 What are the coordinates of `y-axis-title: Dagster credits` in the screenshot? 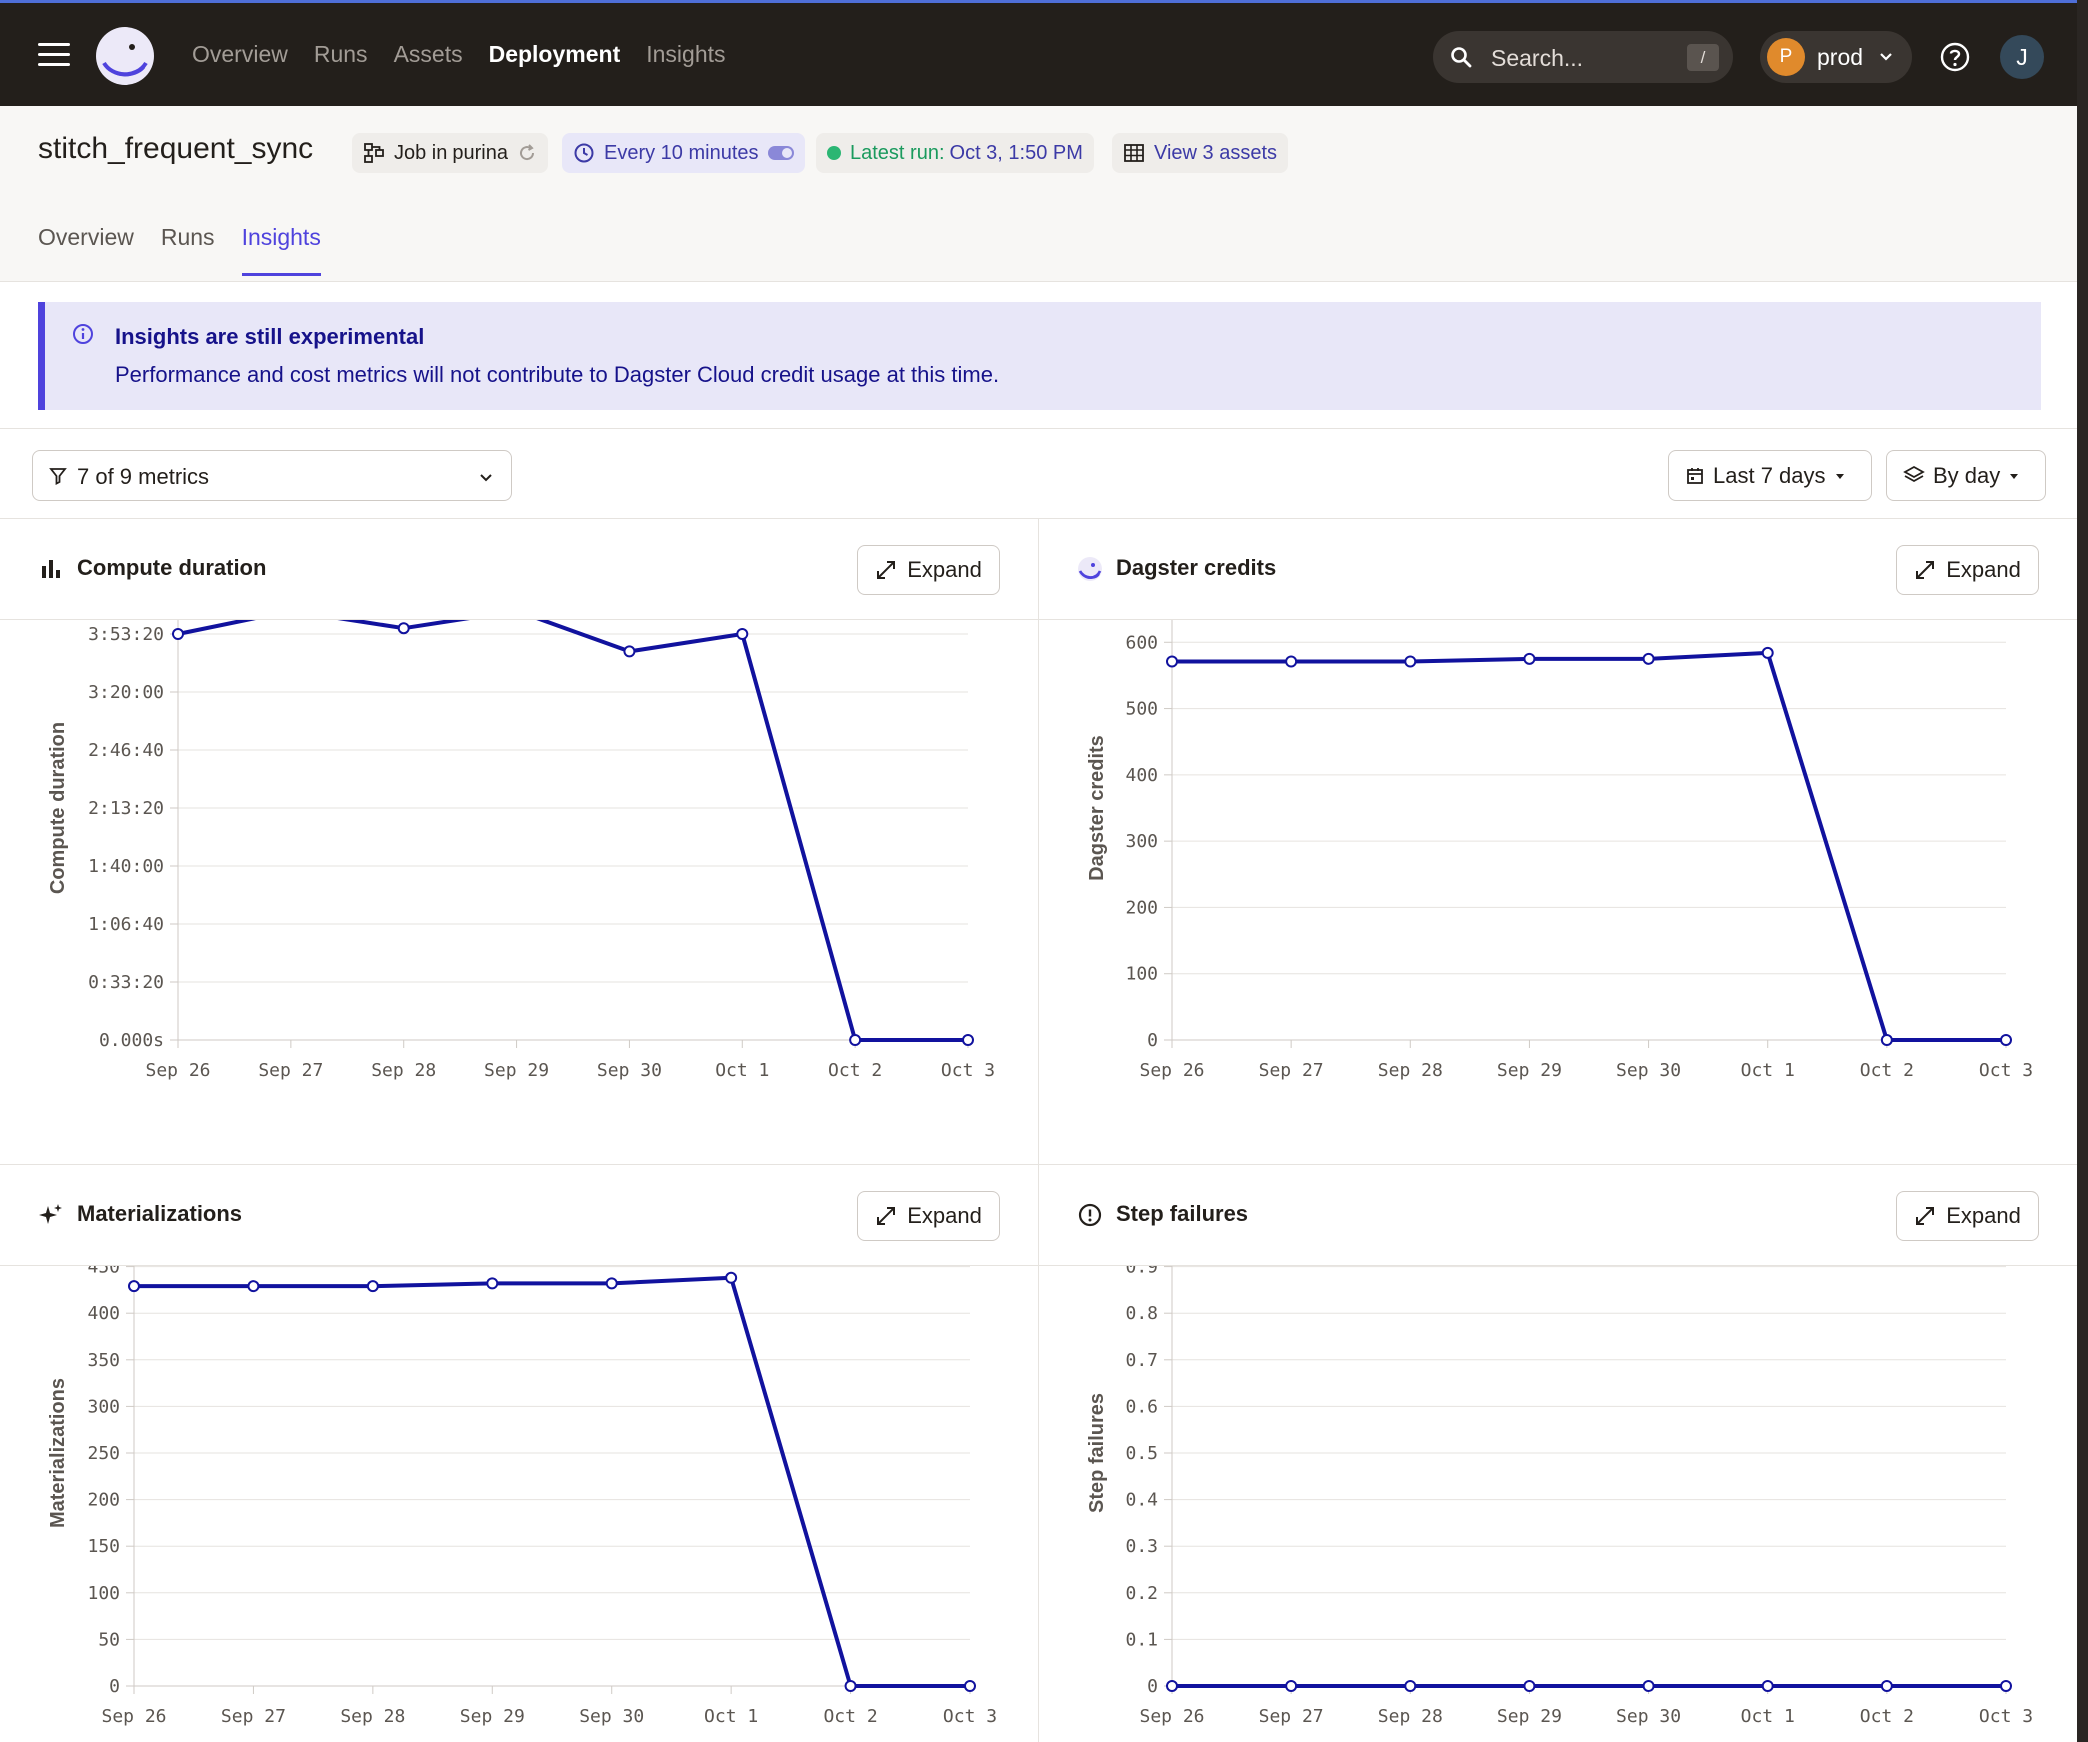 It's located at (1097, 808).